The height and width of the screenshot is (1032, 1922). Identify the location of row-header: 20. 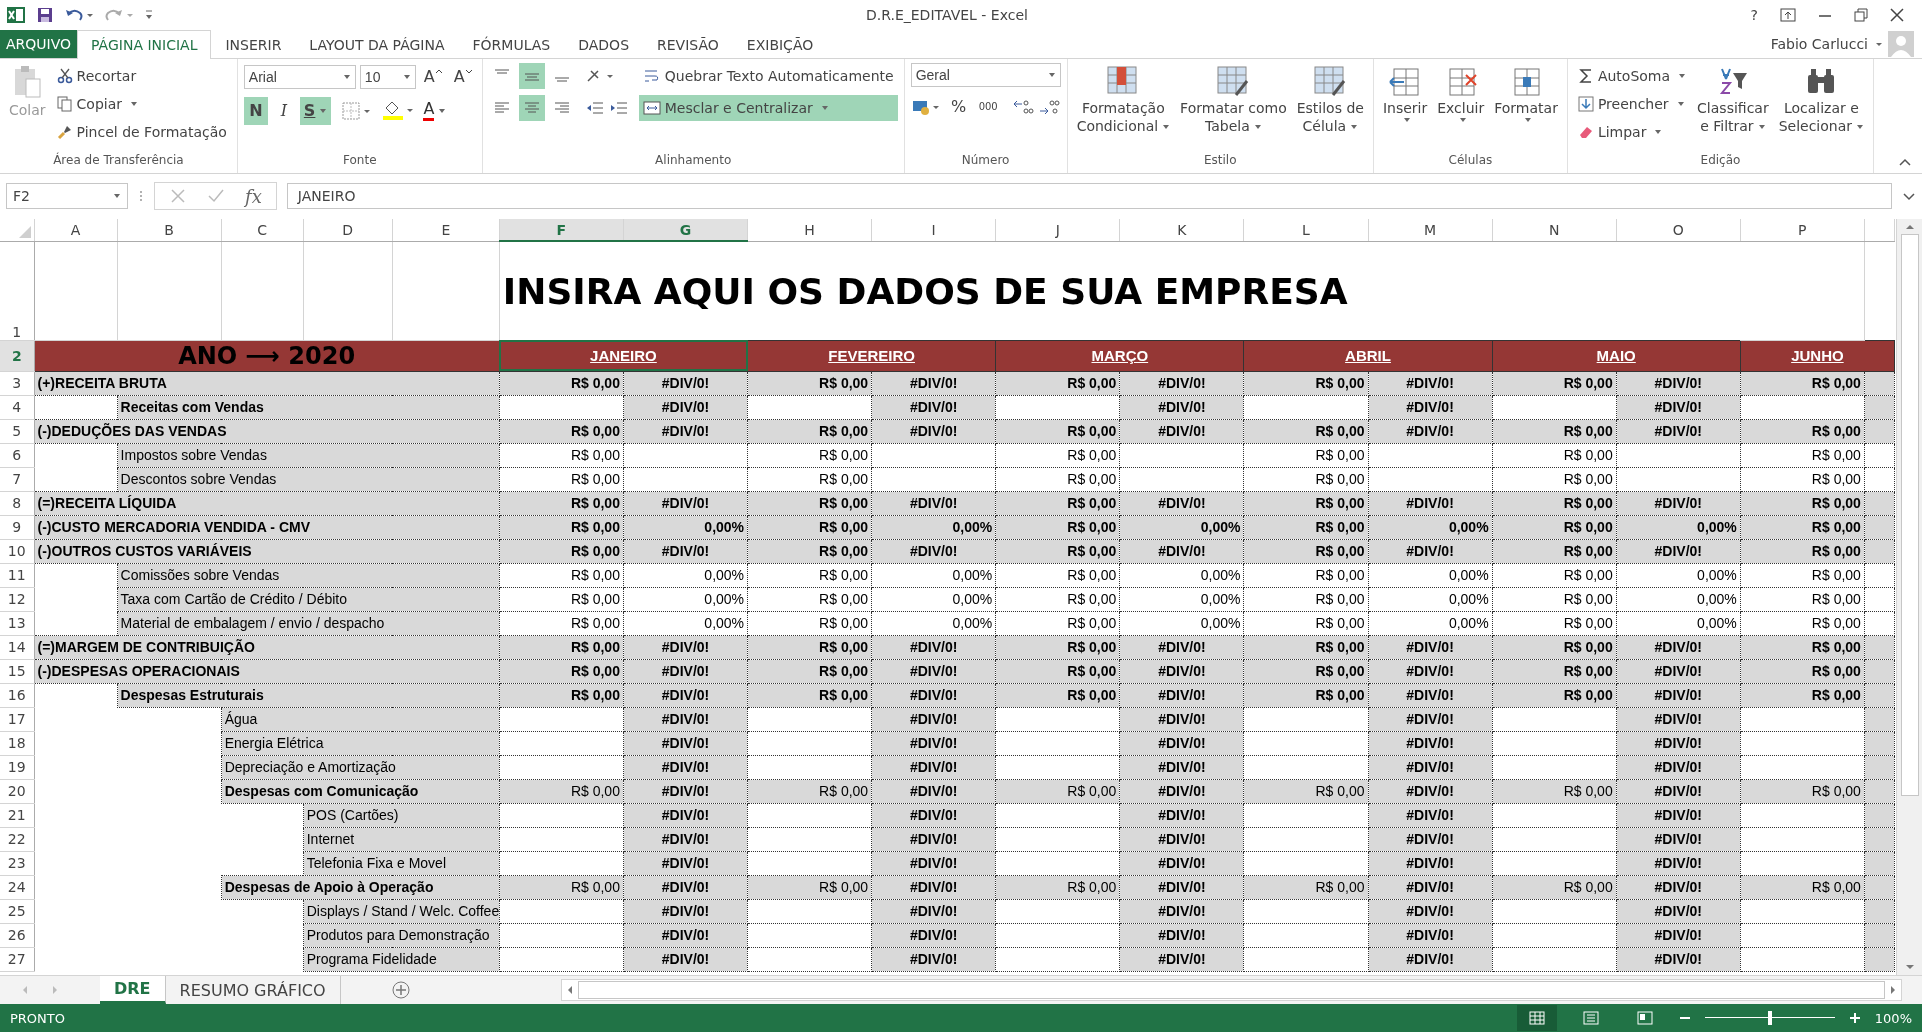
(17, 791).